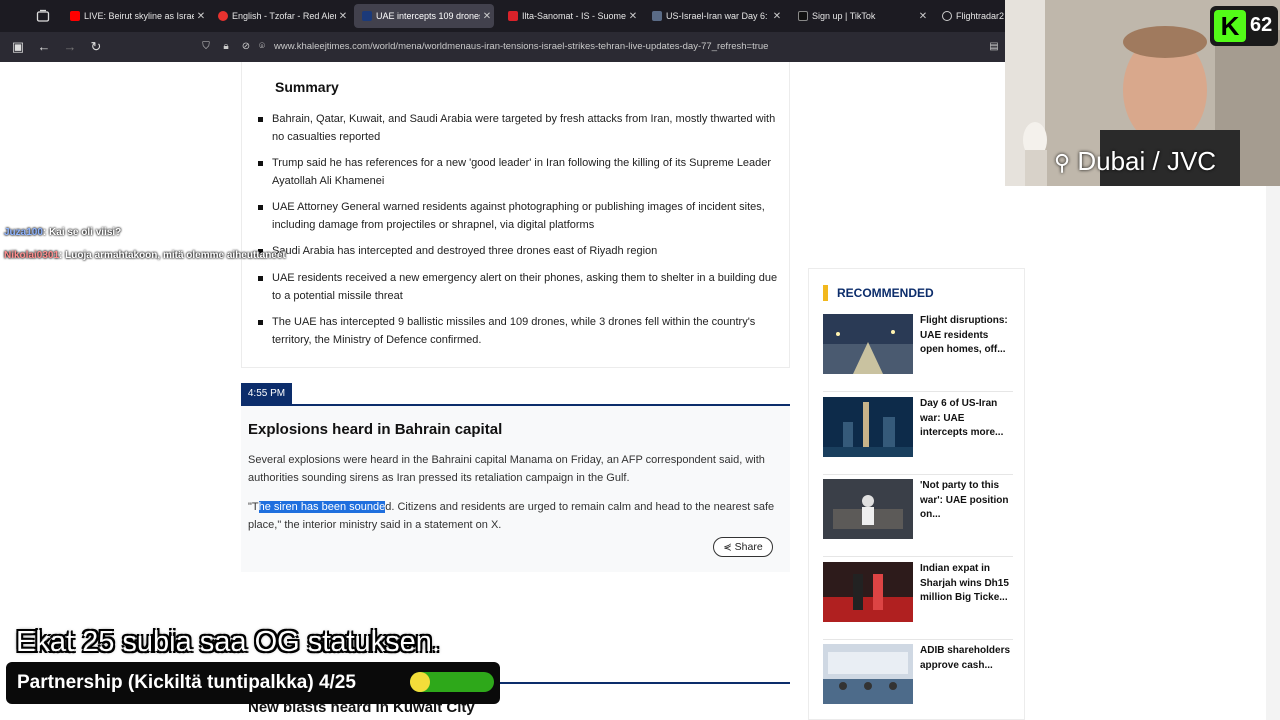 This screenshot has height=720, width=1280. I want to click on ilta-sanomat-icon, so click(513, 16).